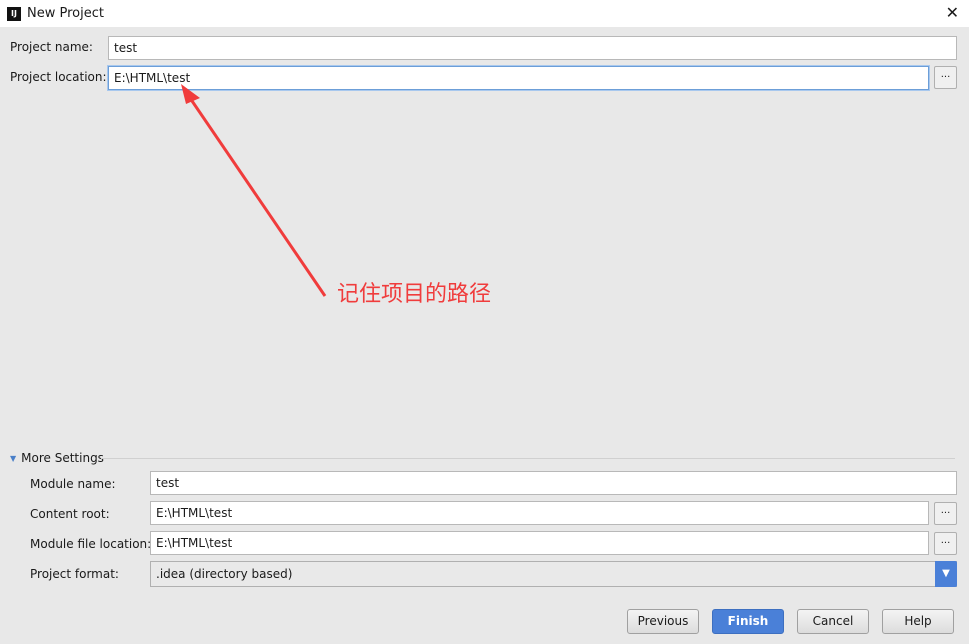 Image resolution: width=969 pixels, height=644 pixels. I want to click on content-root-input: E:\HTML\test, so click(539, 513).